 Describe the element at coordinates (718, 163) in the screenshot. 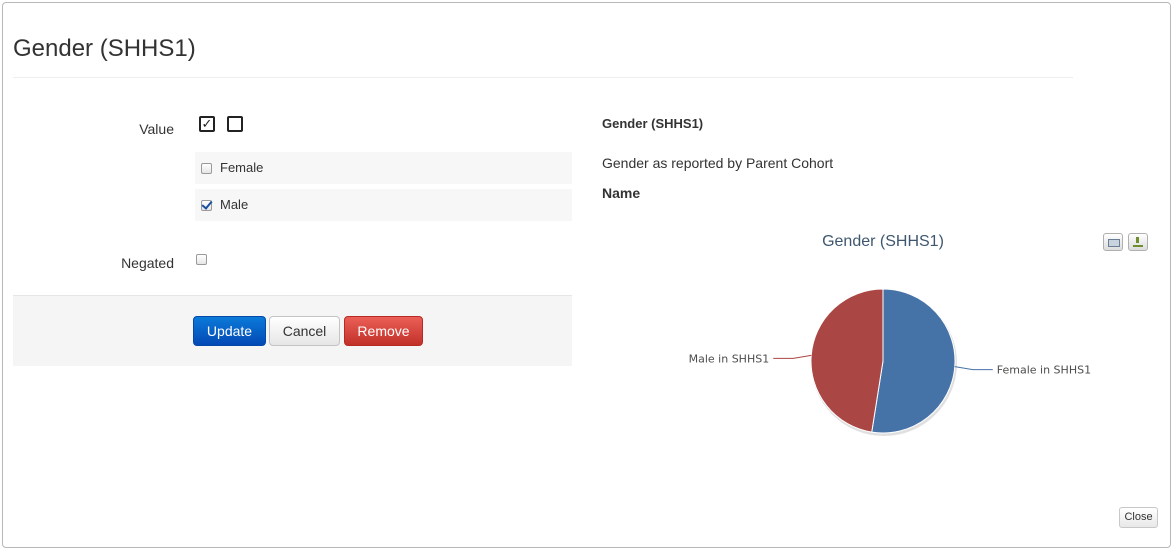

I see `variable-description: Gender as reported by Parent Cohort` at that location.